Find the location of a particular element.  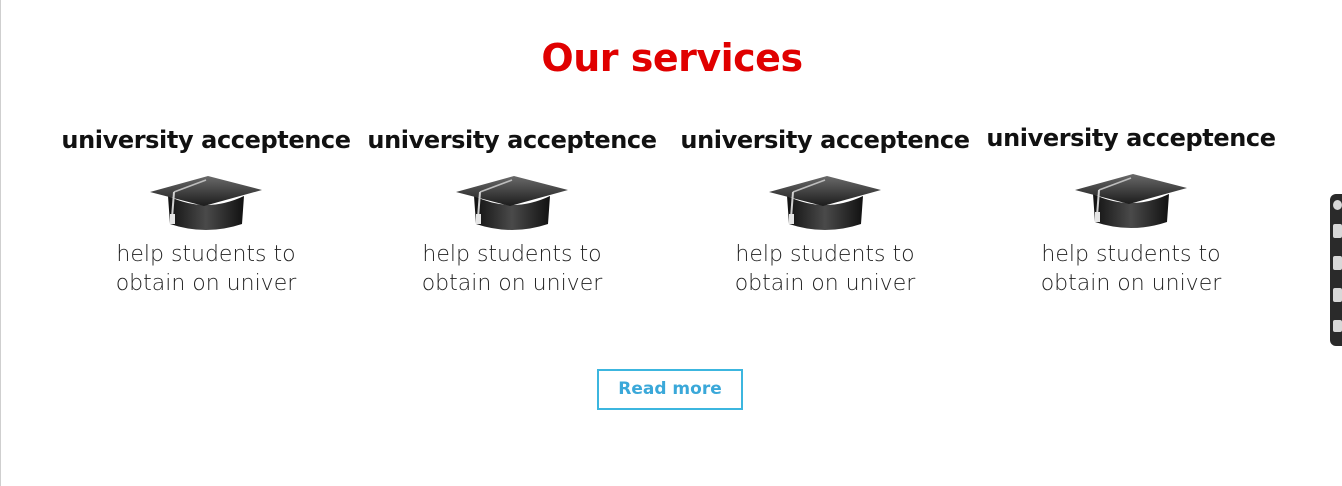

read-more-button: Read more is located at coordinates (670, 389).